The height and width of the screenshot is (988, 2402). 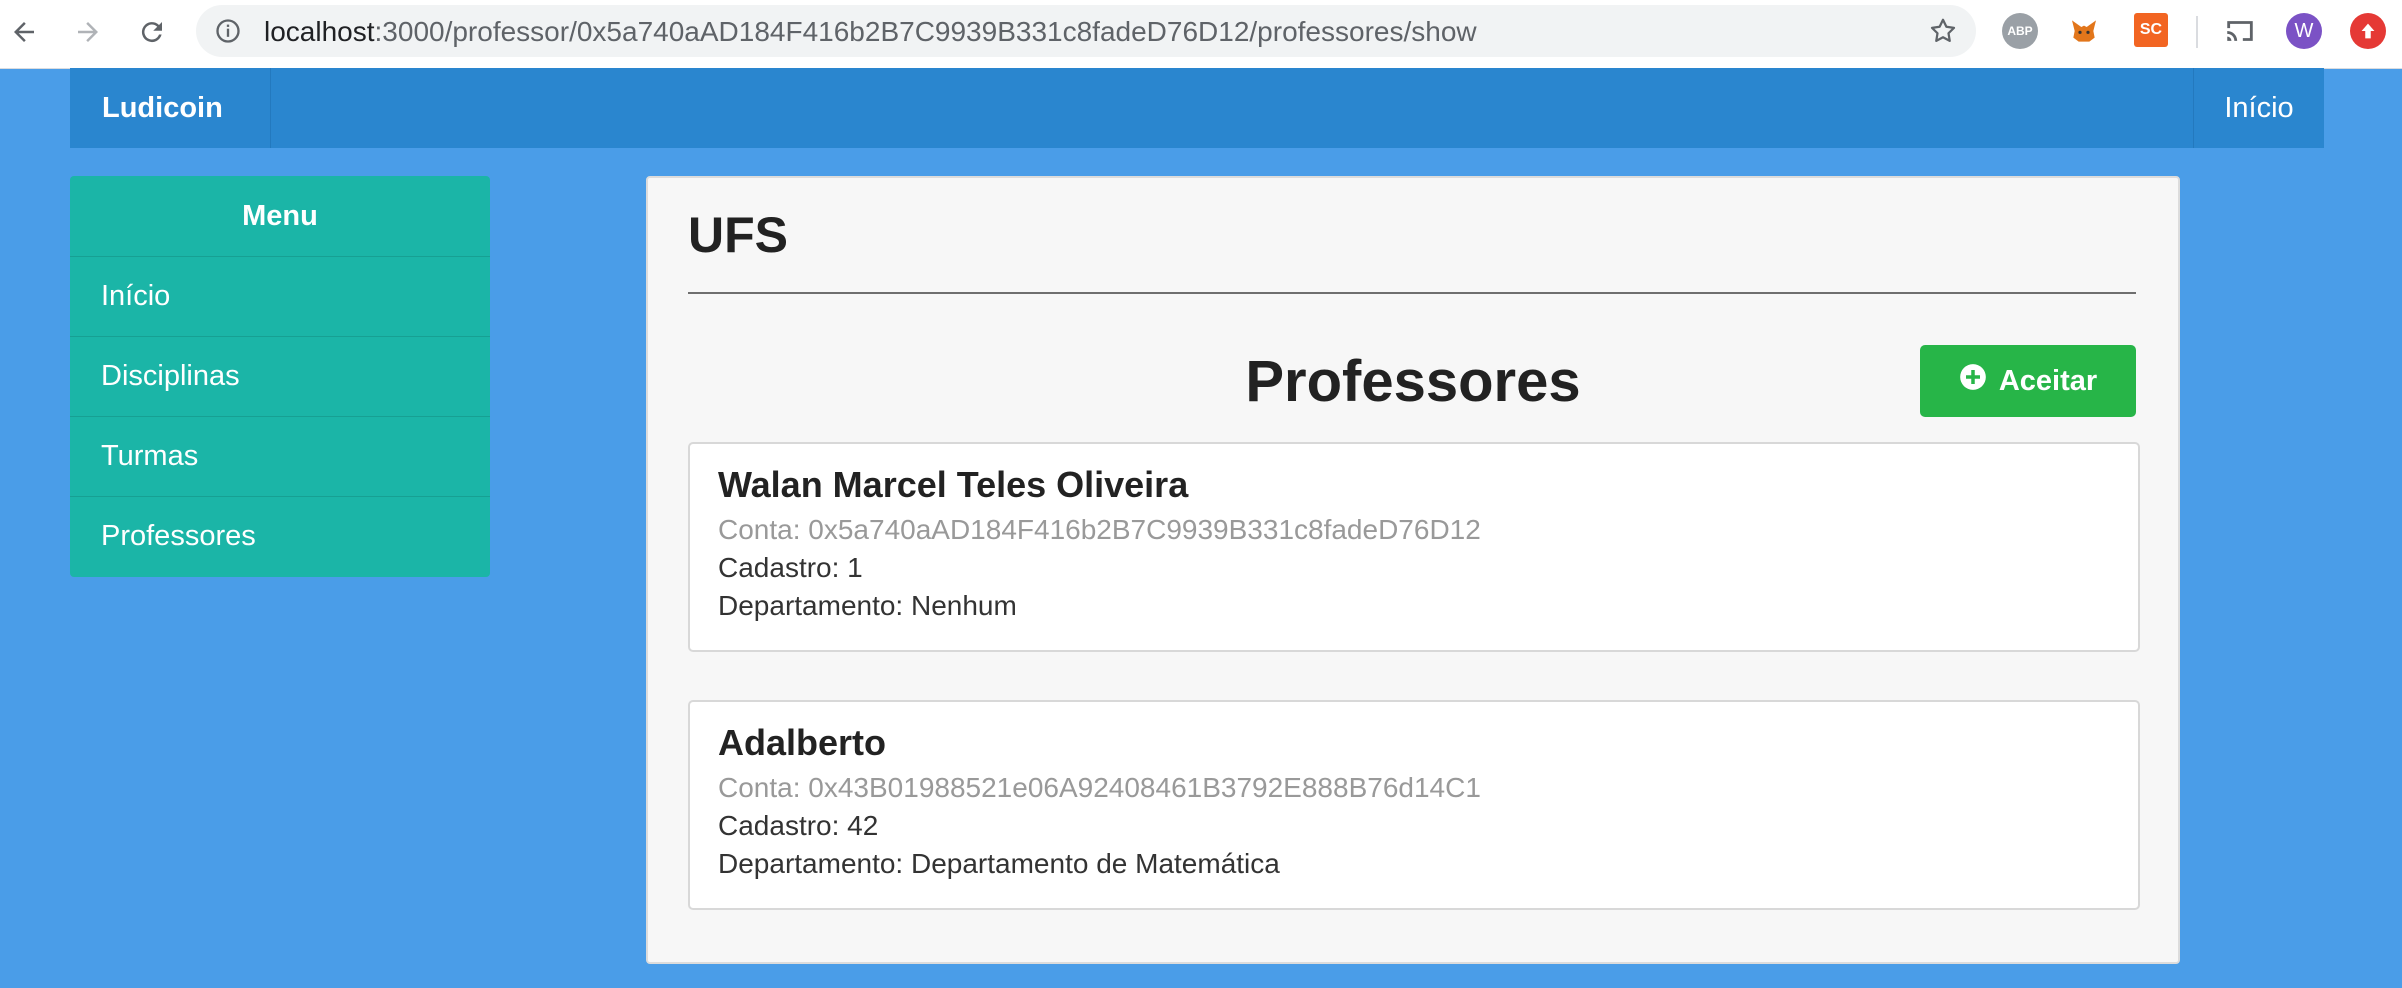 What do you see at coordinates (738, 235) in the screenshot?
I see `page-title: UFS` at bounding box center [738, 235].